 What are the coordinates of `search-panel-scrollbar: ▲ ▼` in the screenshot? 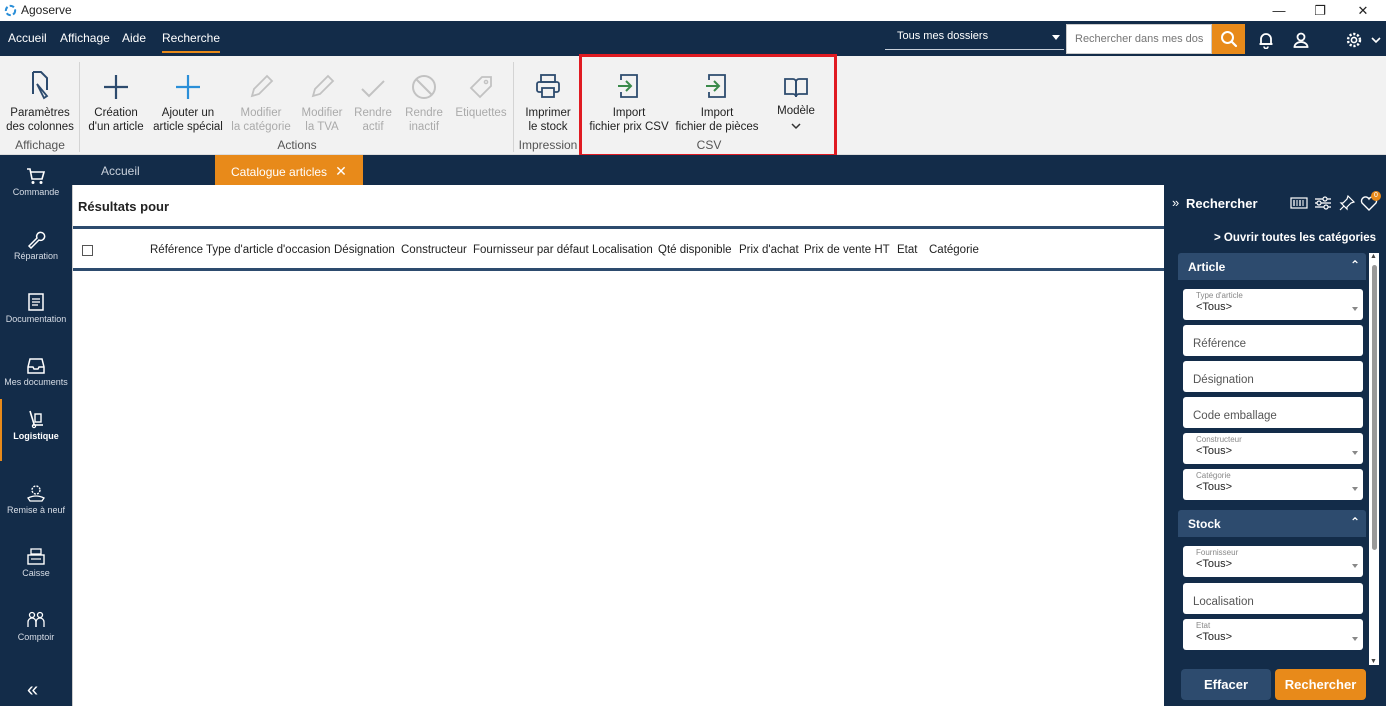 It's located at (1374, 459).